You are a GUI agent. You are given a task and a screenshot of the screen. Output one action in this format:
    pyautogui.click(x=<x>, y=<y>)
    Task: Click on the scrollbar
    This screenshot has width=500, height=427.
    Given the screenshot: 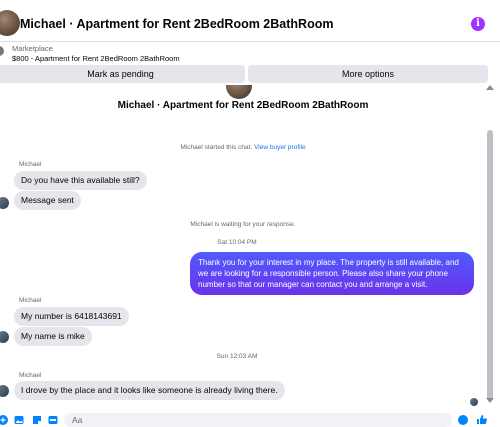 What is the action you would take?
    pyautogui.click(x=490, y=245)
    